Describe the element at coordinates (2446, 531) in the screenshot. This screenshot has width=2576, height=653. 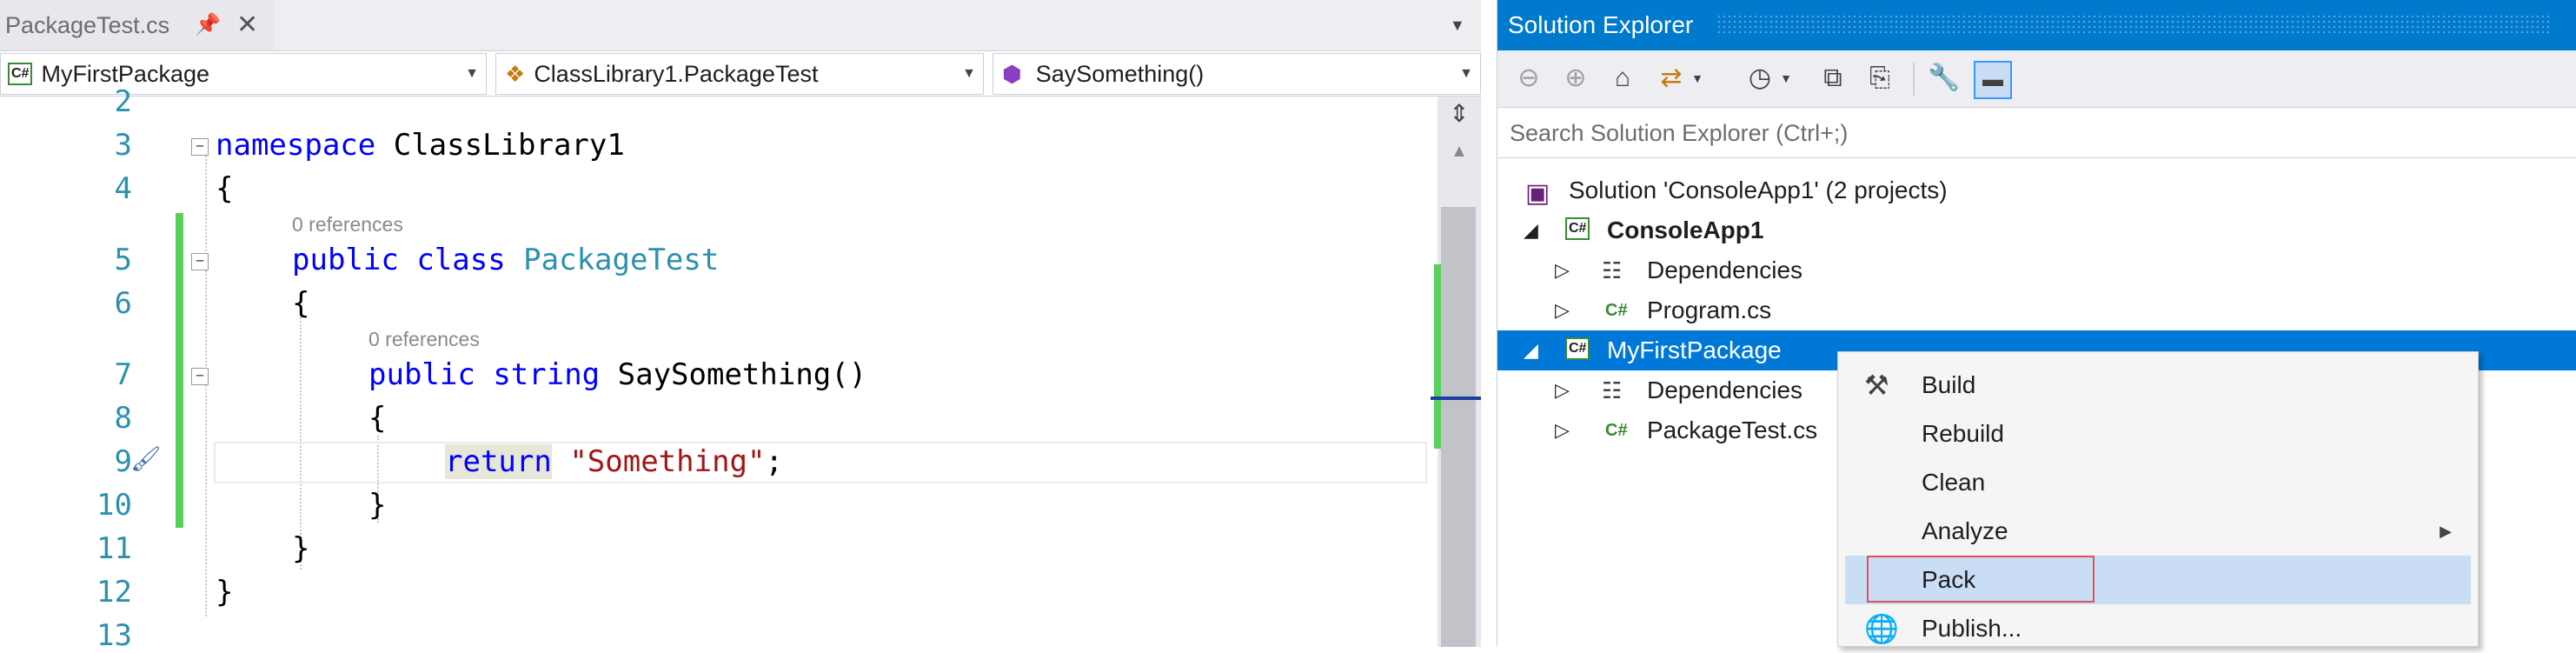
I see `submenu-arrow-icon: ▶` at that location.